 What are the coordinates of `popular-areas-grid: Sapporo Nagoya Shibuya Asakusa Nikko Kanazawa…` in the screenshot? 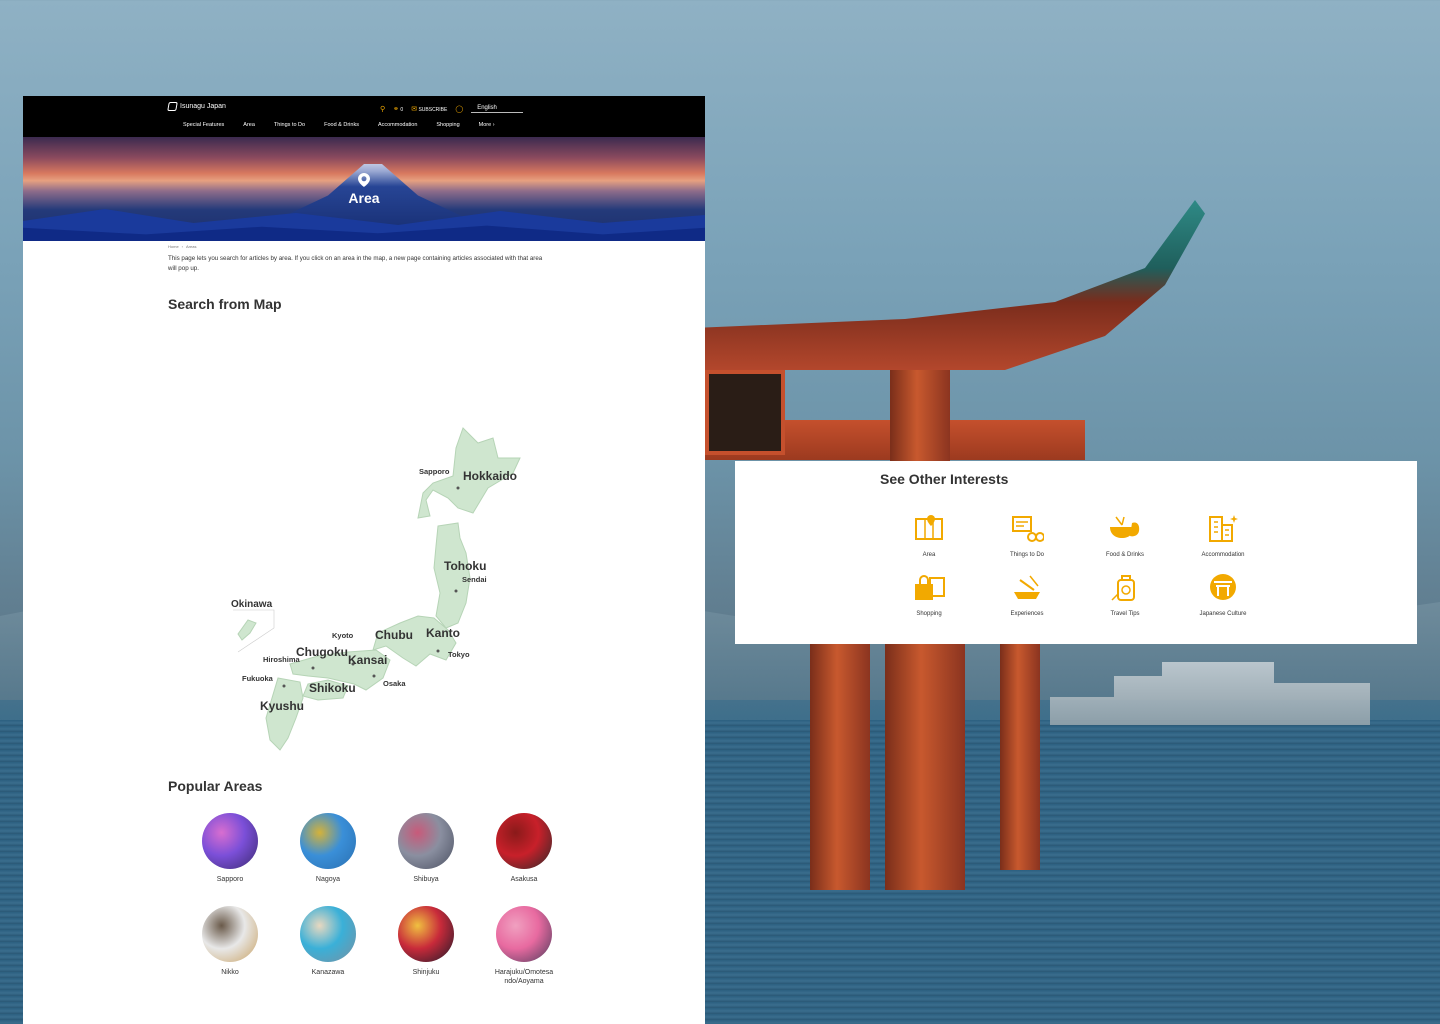 It's located at (377, 899).